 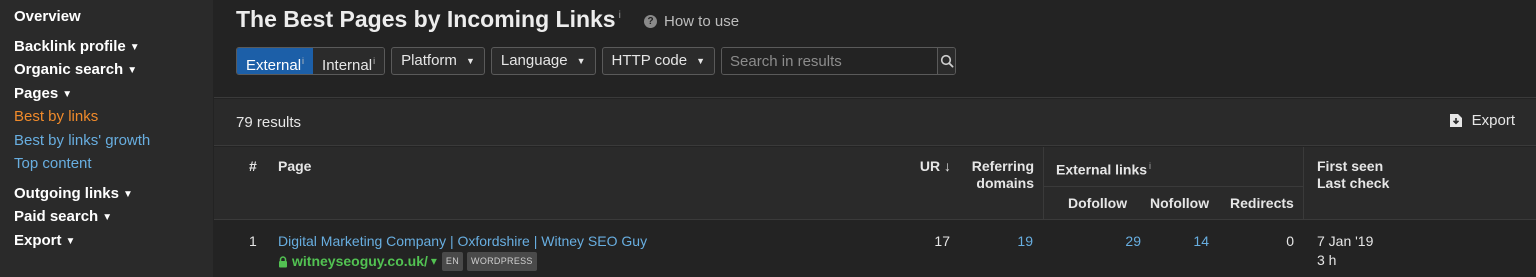 I want to click on column-header-ur: UR ↓, so click(x=935, y=166).